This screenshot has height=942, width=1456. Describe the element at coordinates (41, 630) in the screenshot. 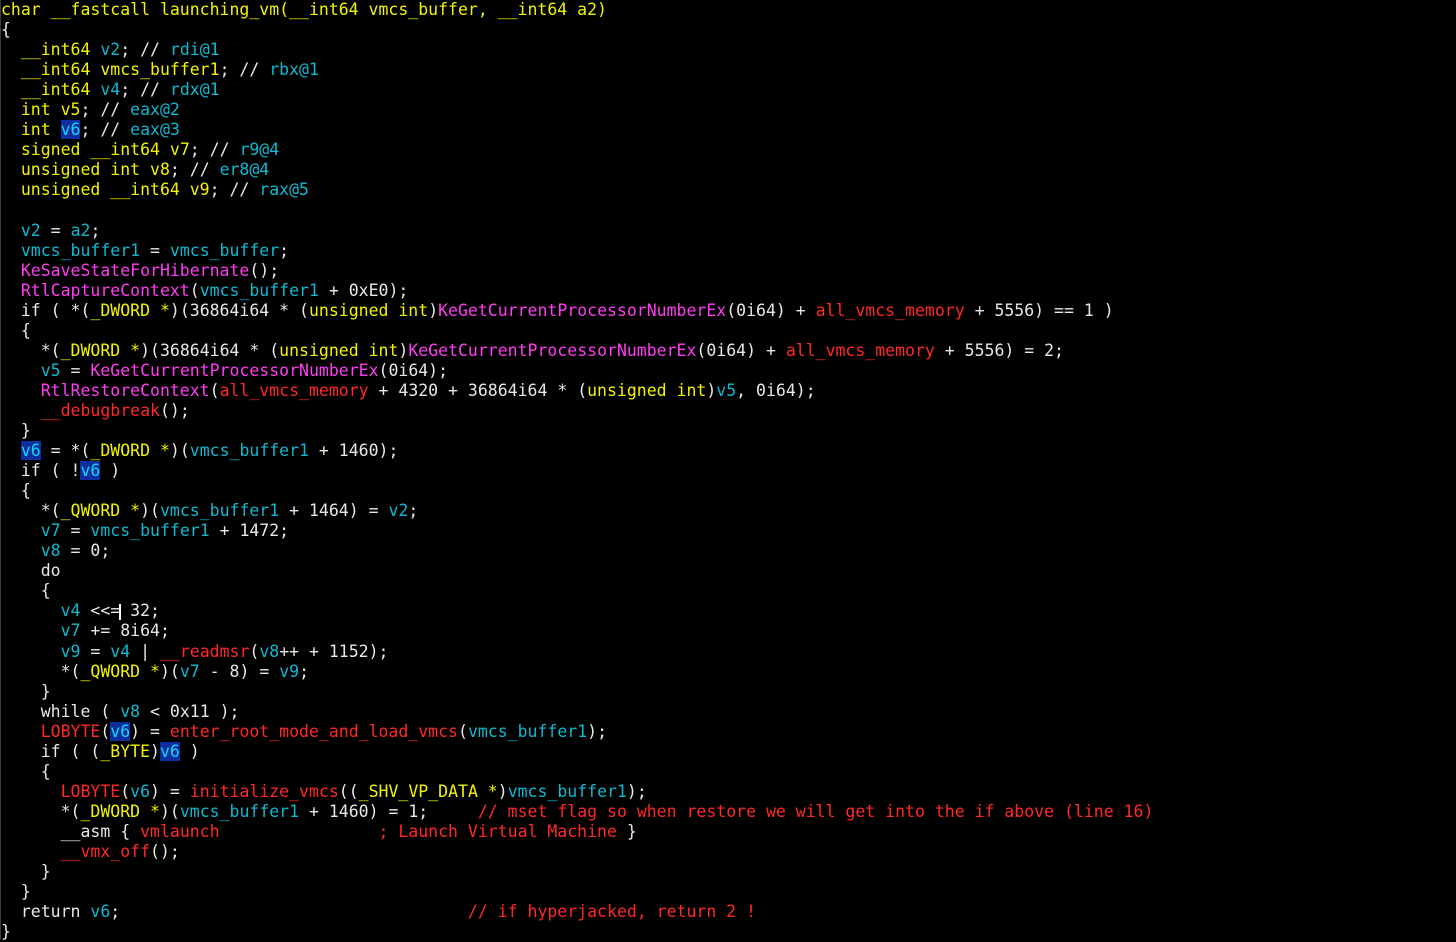

I see `code-token: v7` at that location.